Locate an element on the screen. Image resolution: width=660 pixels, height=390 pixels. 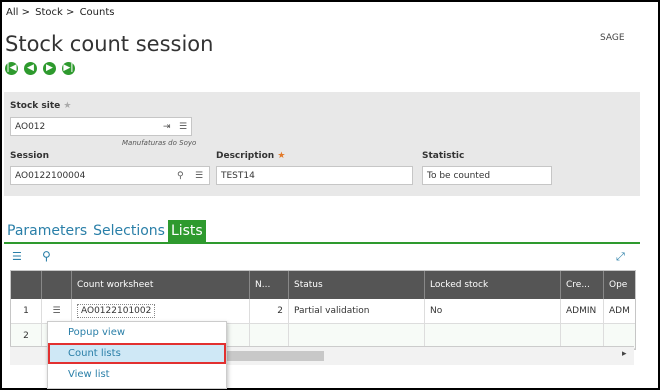
menu-item-count-lists: Count lists is located at coordinates (137, 353).